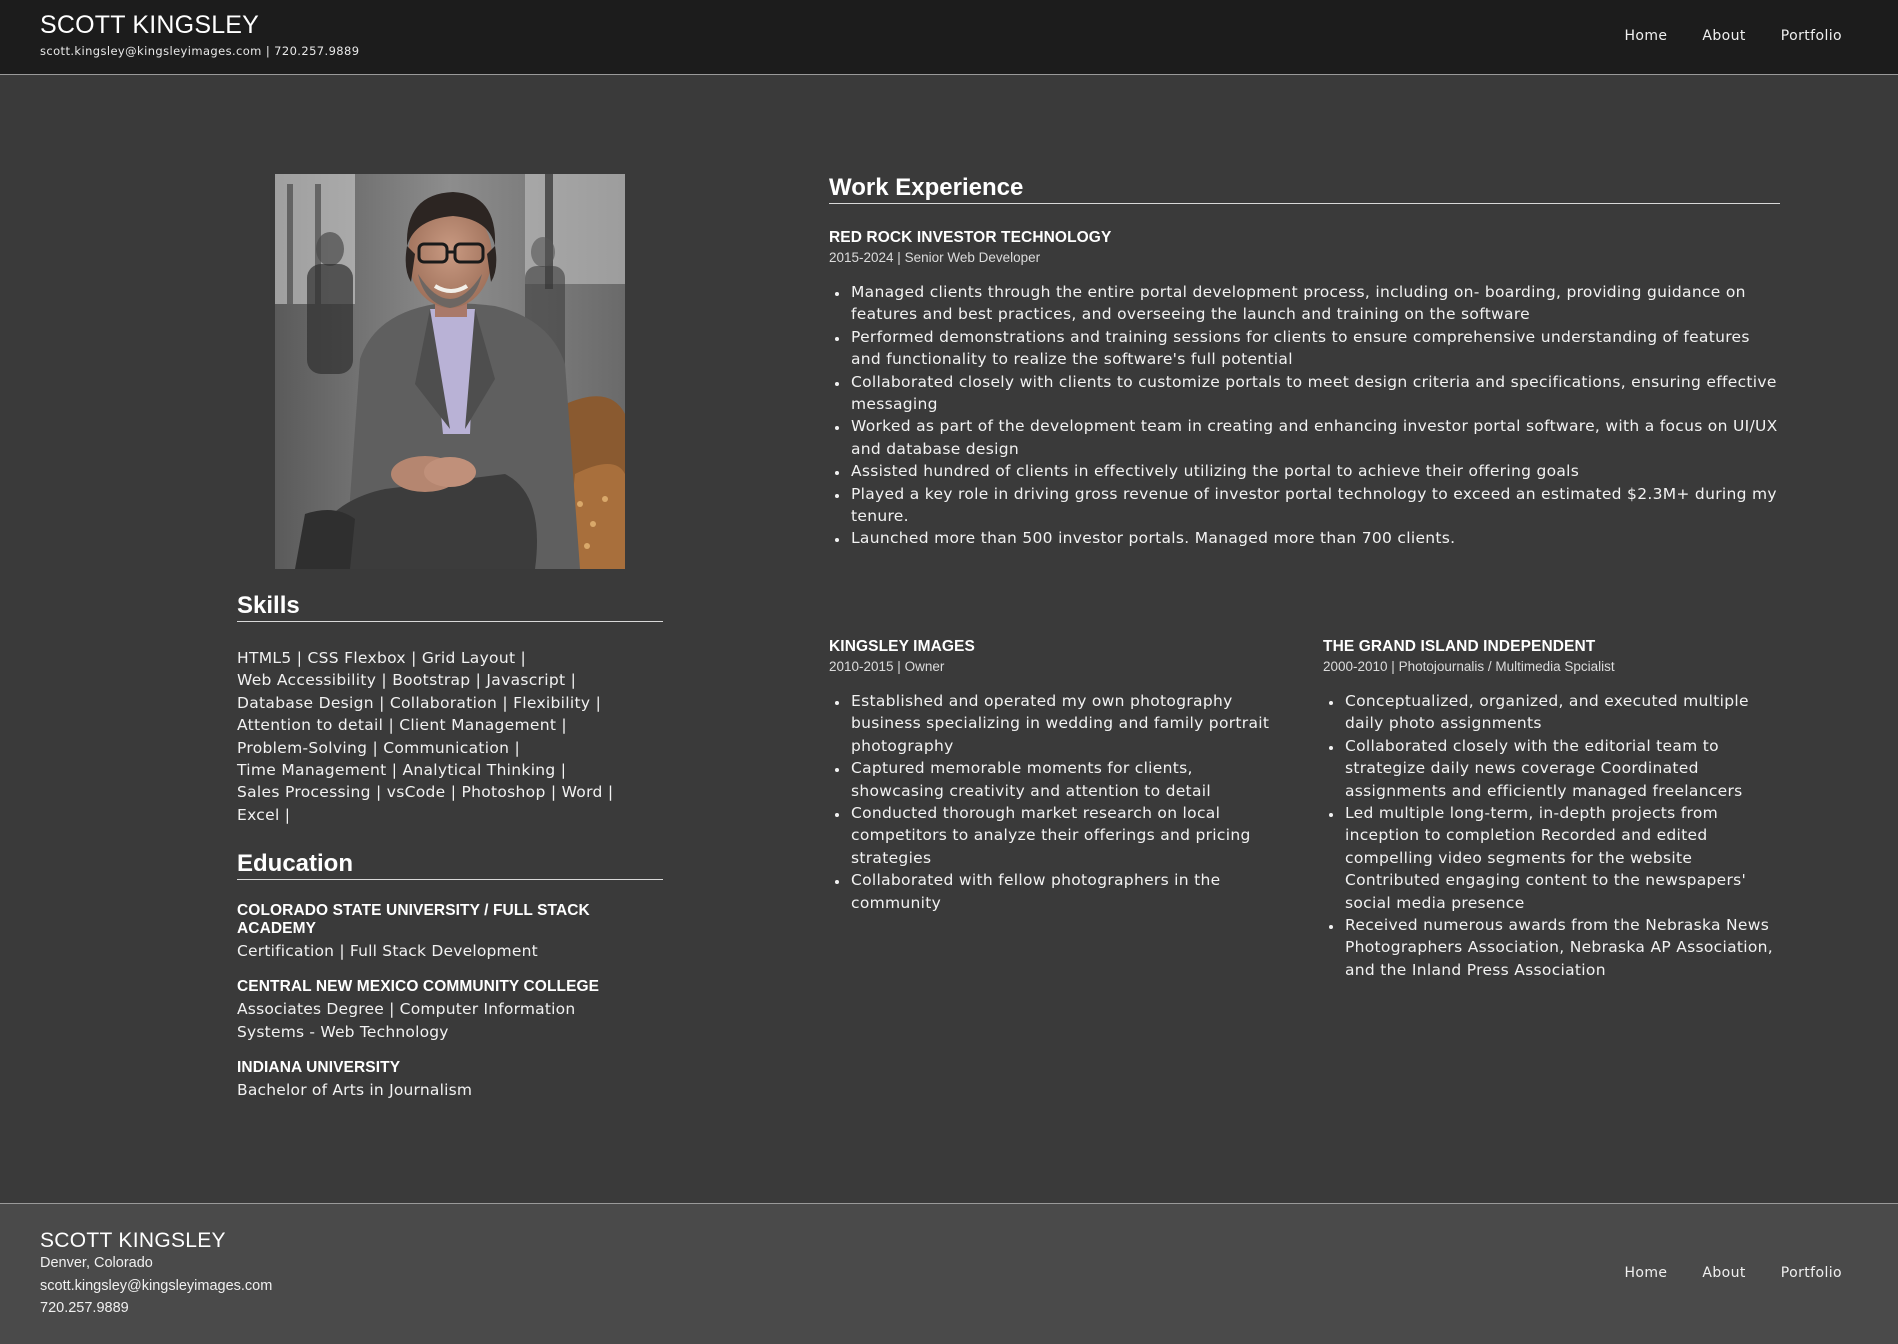 This screenshot has width=1898, height=1344. I want to click on skill-item: Sales Processing |, so click(309, 792).